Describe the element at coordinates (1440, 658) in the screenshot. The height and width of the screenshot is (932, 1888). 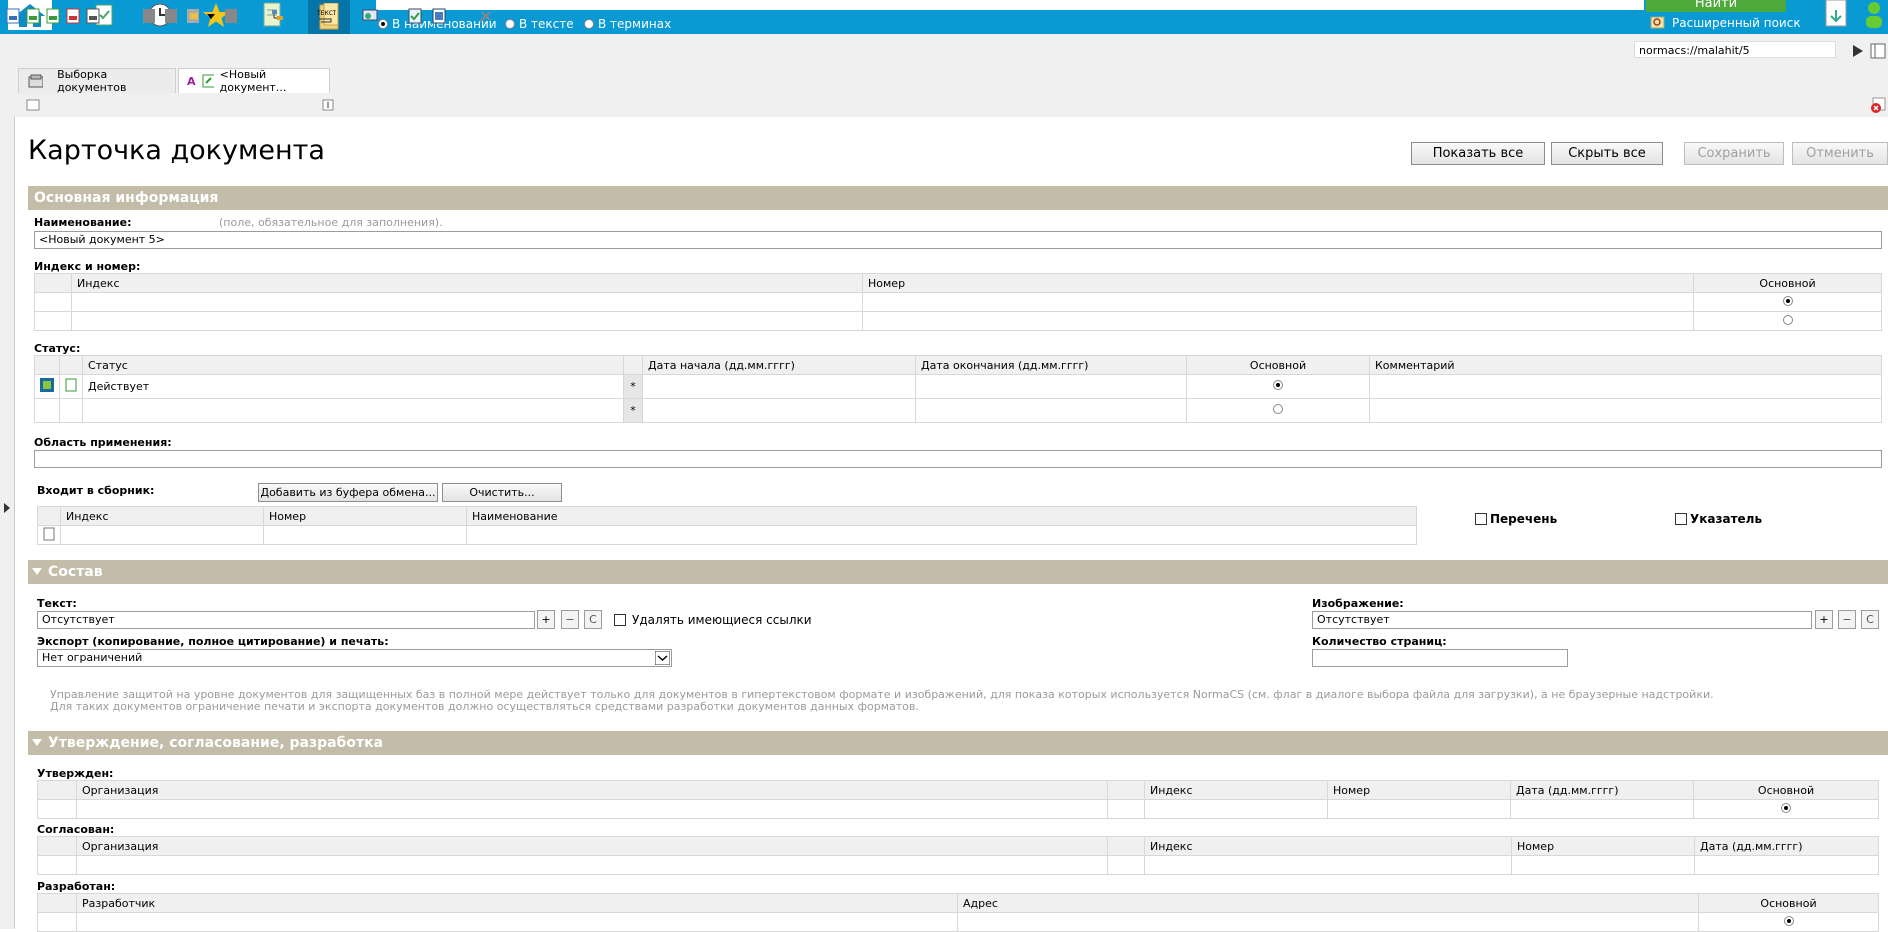
I see `pages-field` at that location.